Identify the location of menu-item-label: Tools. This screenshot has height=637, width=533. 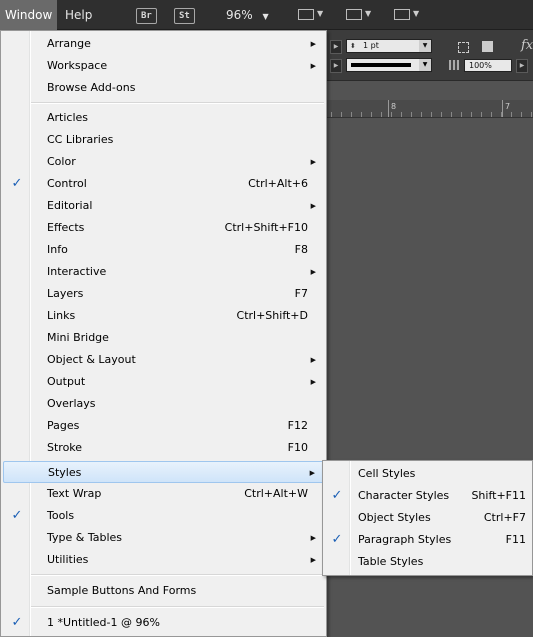
(61, 515).